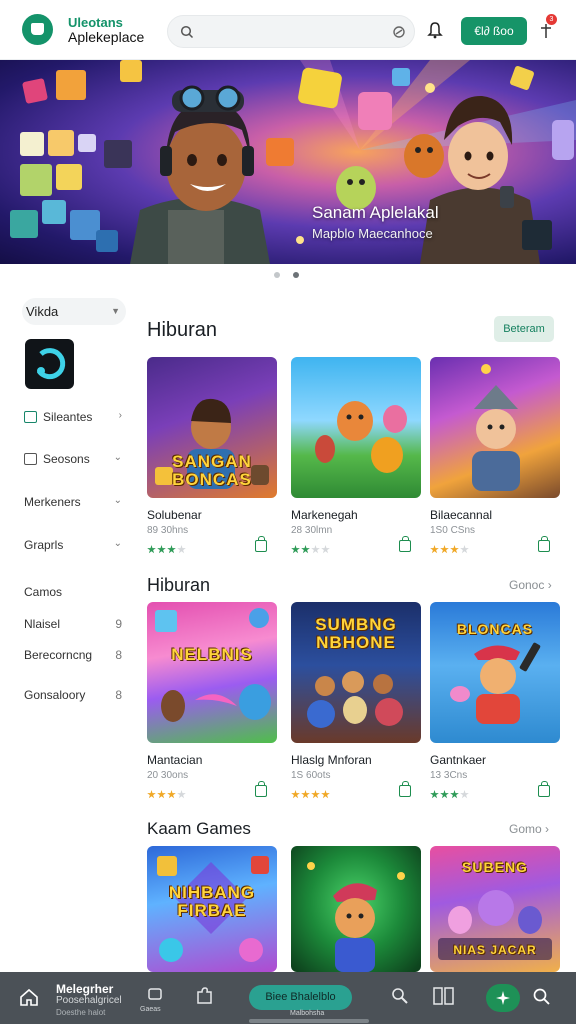 The height and width of the screenshot is (1024, 576). What do you see at coordinates (66, 459) in the screenshot?
I see `sidebar-item-label: Seosons` at bounding box center [66, 459].